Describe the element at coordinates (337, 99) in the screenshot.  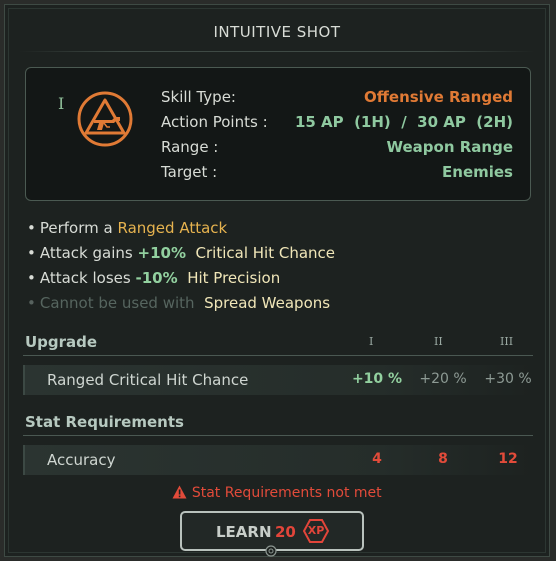
I see `stat-row-skill-type: Skill Type: Offensive Ranged` at that location.